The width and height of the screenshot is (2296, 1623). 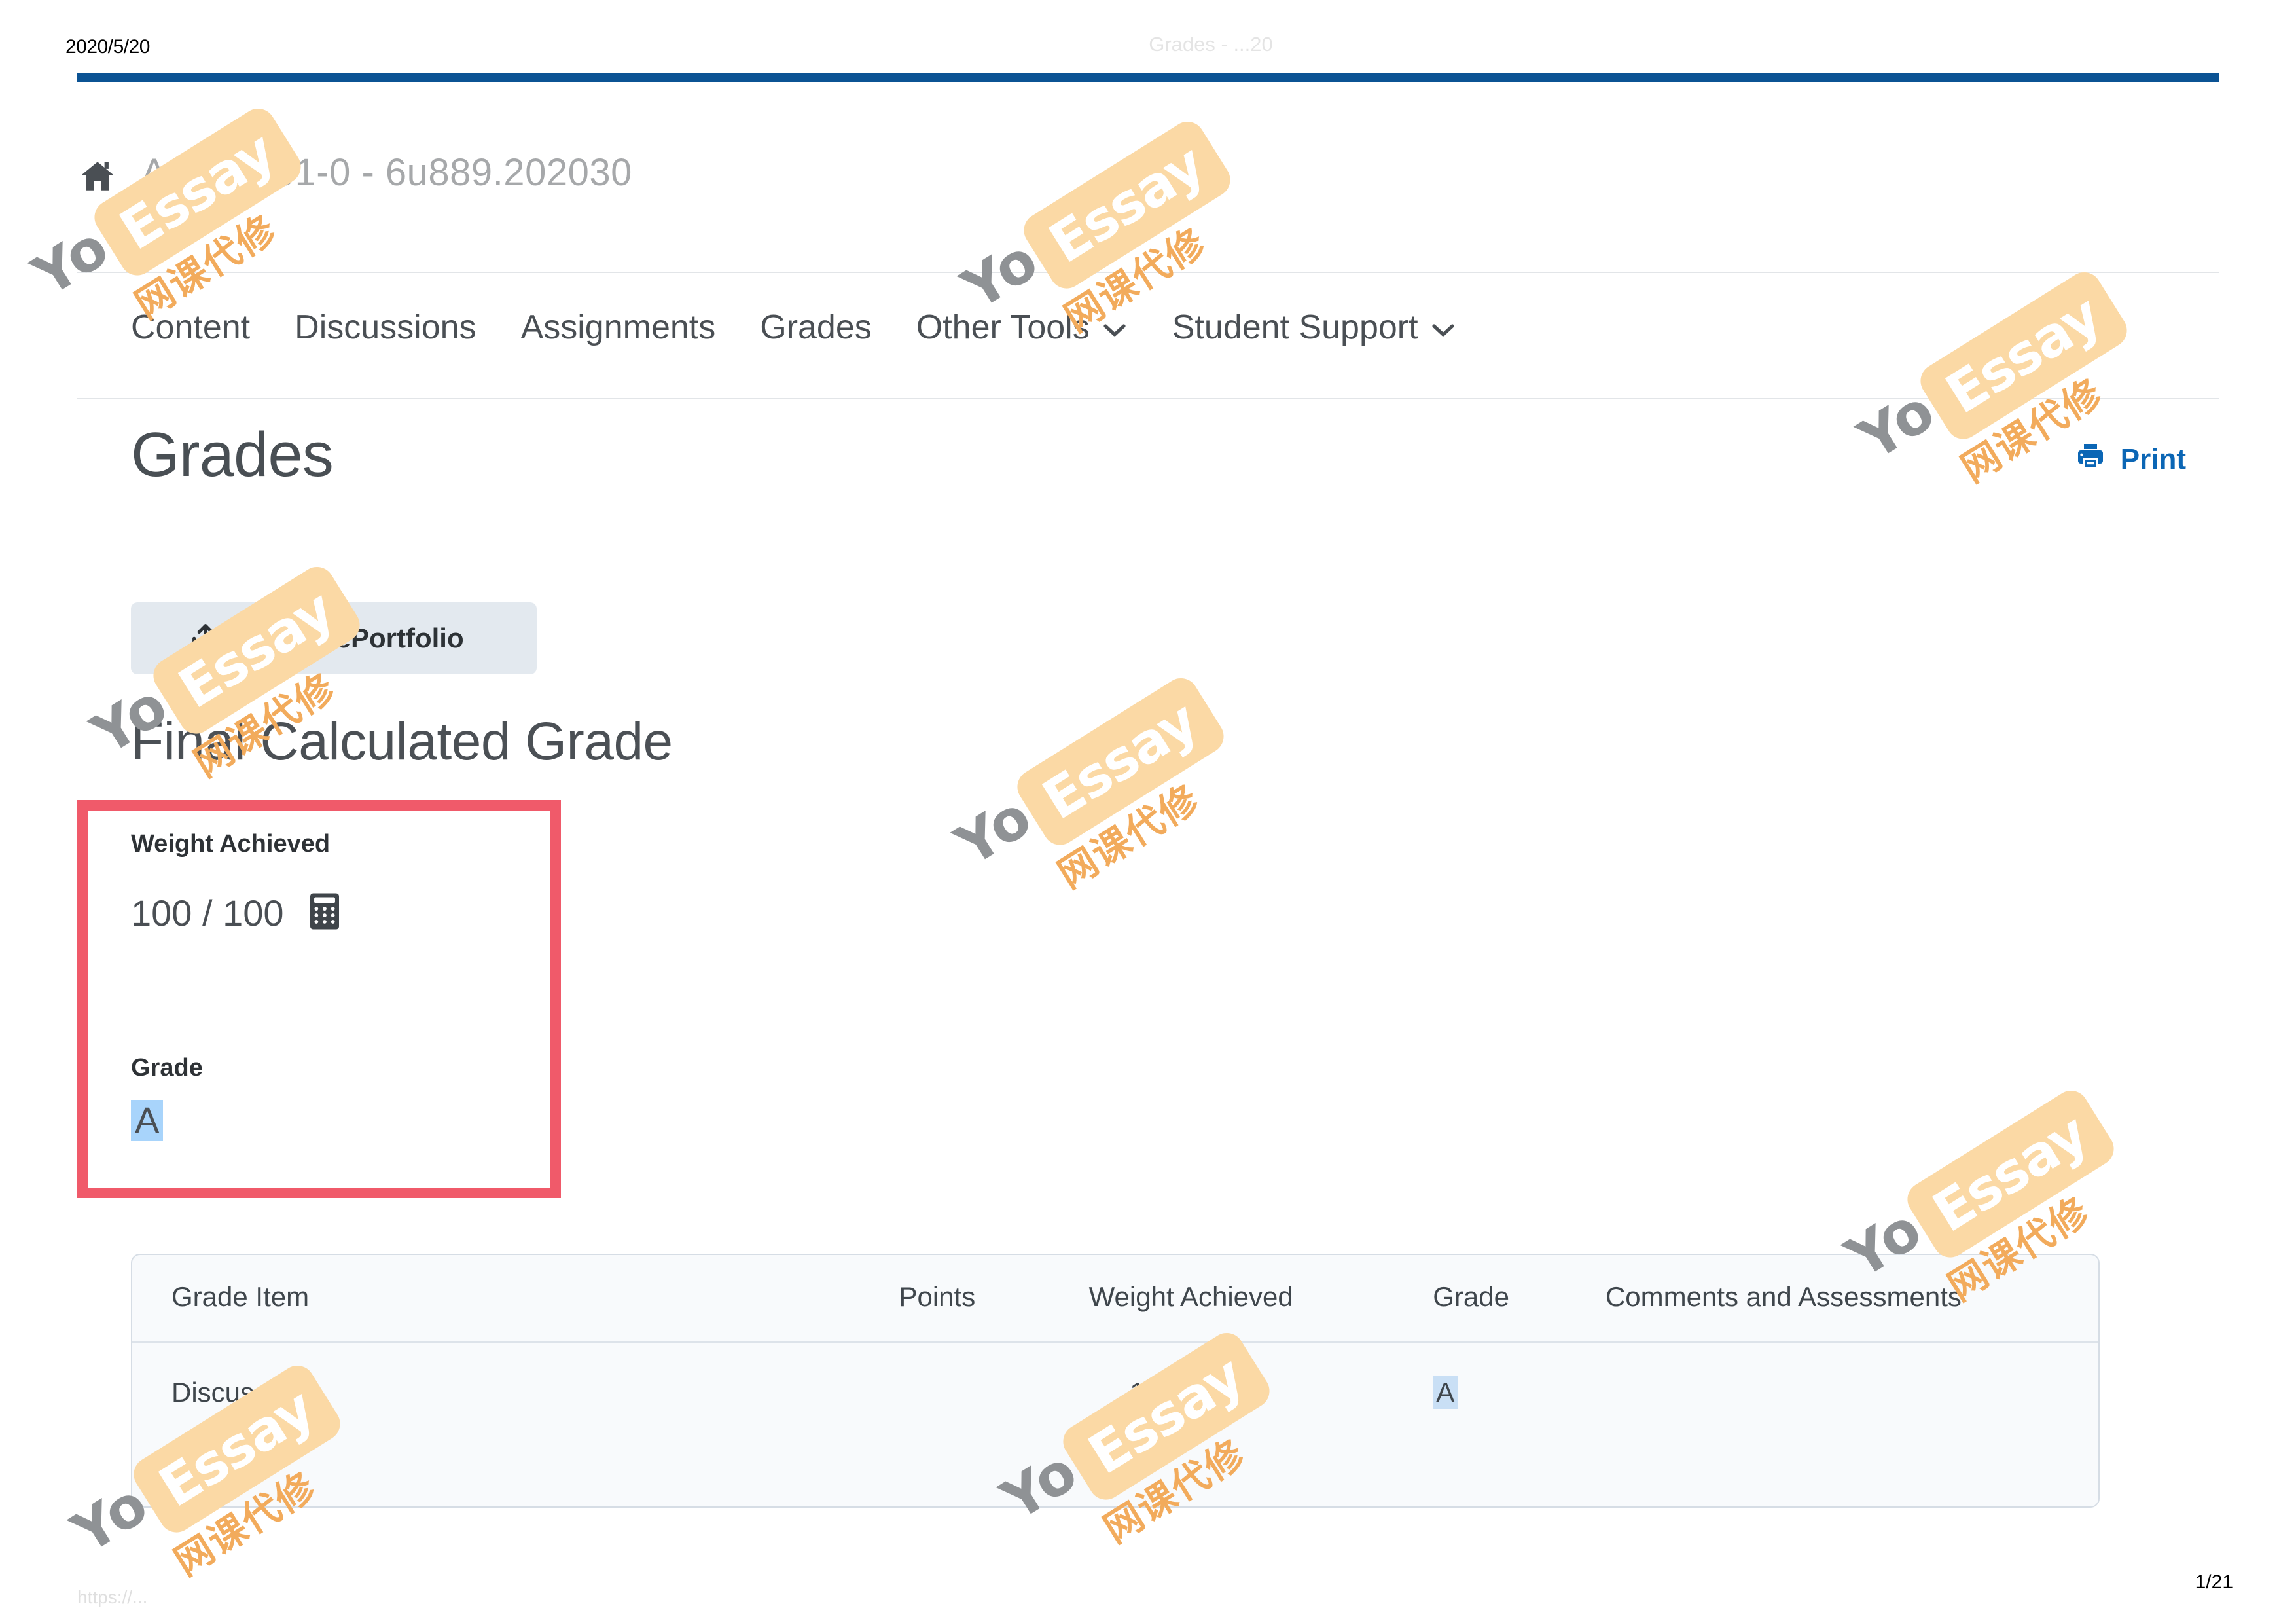 What do you see at coordinates (1148, 272) in the screenshot?
I see `course-divider` at bounding box center [1148, 272].